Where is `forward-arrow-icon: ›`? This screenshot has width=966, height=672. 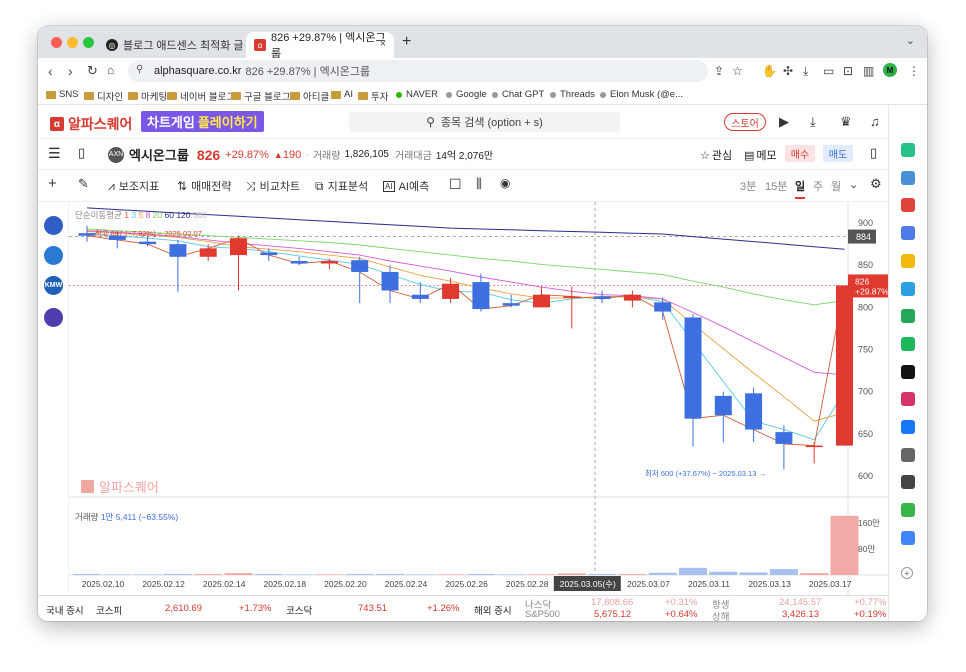
forward-arrow-icon: › is located at coordinates (70, 71).